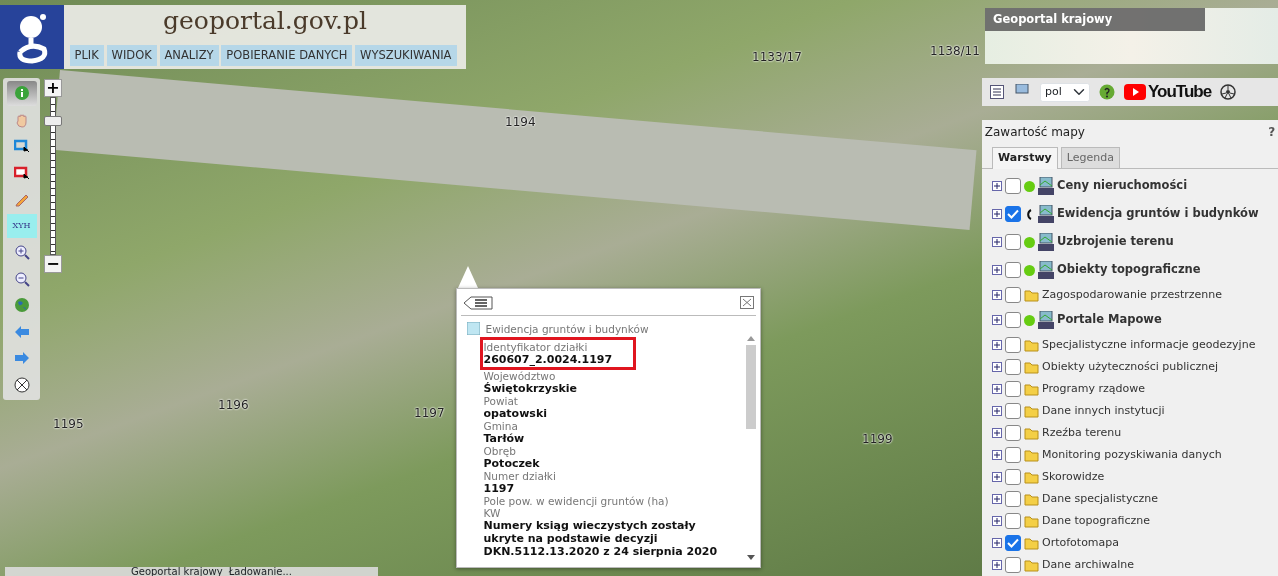 The height and width of the screenshot is (576, 1278). Describe the element at coordinates (515, 413) in the screenshot. I see `field-value: opatowski` at that location.